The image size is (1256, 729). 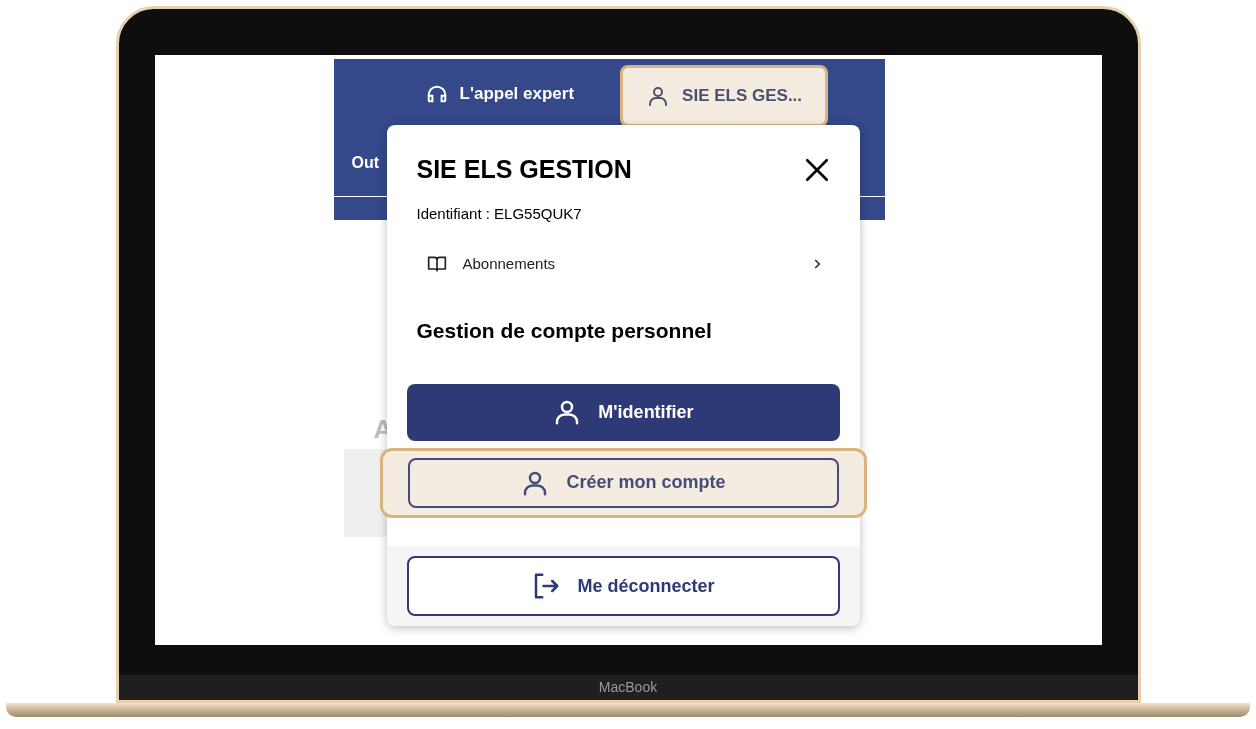 I want to click on section-title: Gestion de compte personnel, so click(x=564, y=331).